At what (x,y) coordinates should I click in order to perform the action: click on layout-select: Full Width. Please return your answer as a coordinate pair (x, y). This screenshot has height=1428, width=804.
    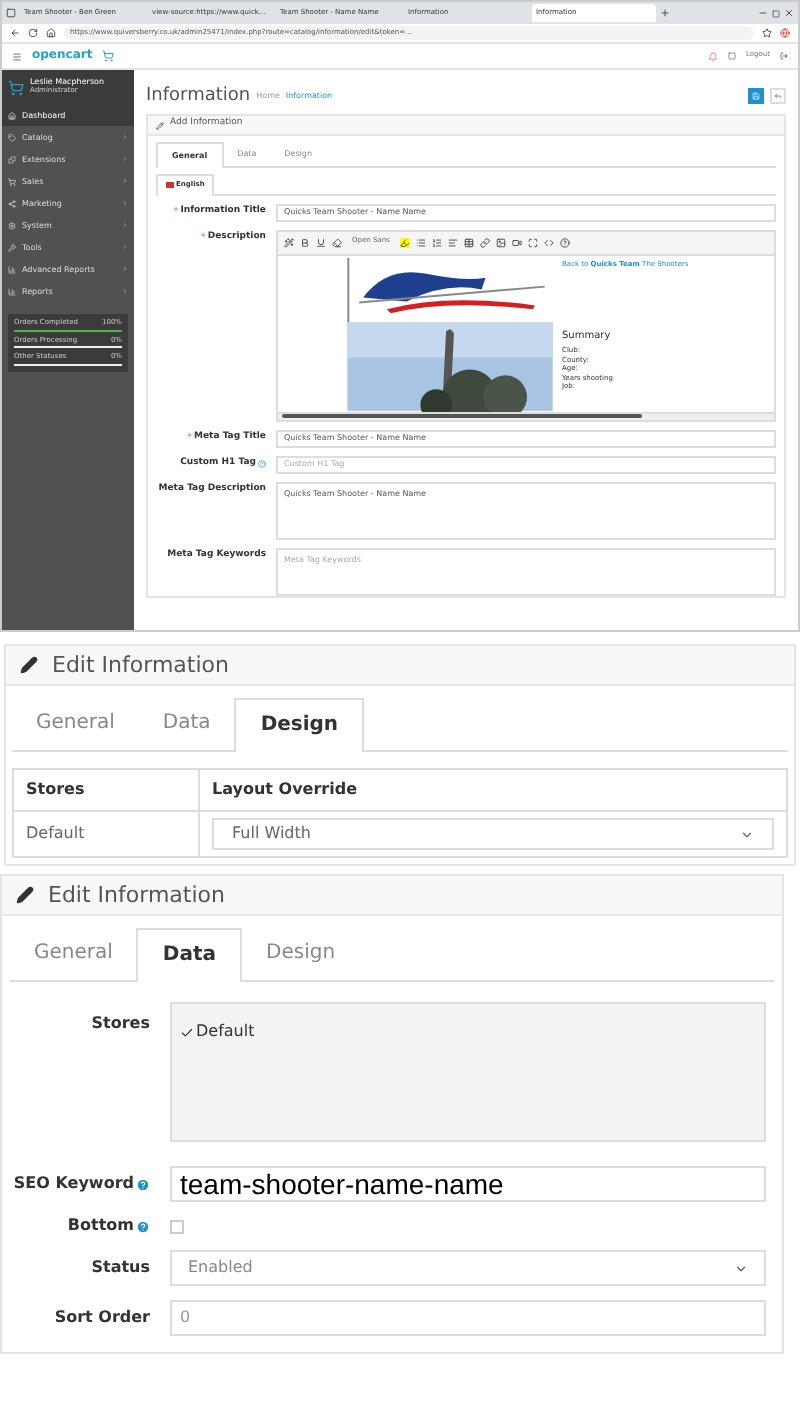
    Looking at the image, I should click on (493, 834).